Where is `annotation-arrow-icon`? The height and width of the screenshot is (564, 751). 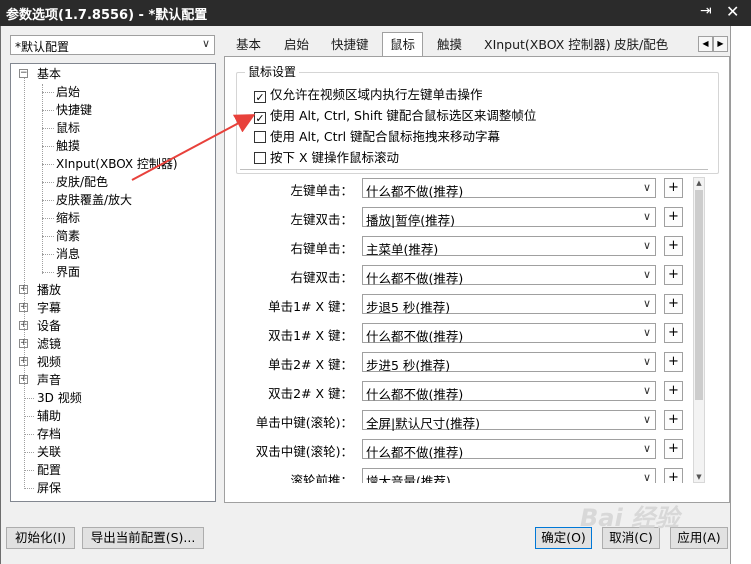 annotation-arrow-icon is located at coordinates (193, 147).